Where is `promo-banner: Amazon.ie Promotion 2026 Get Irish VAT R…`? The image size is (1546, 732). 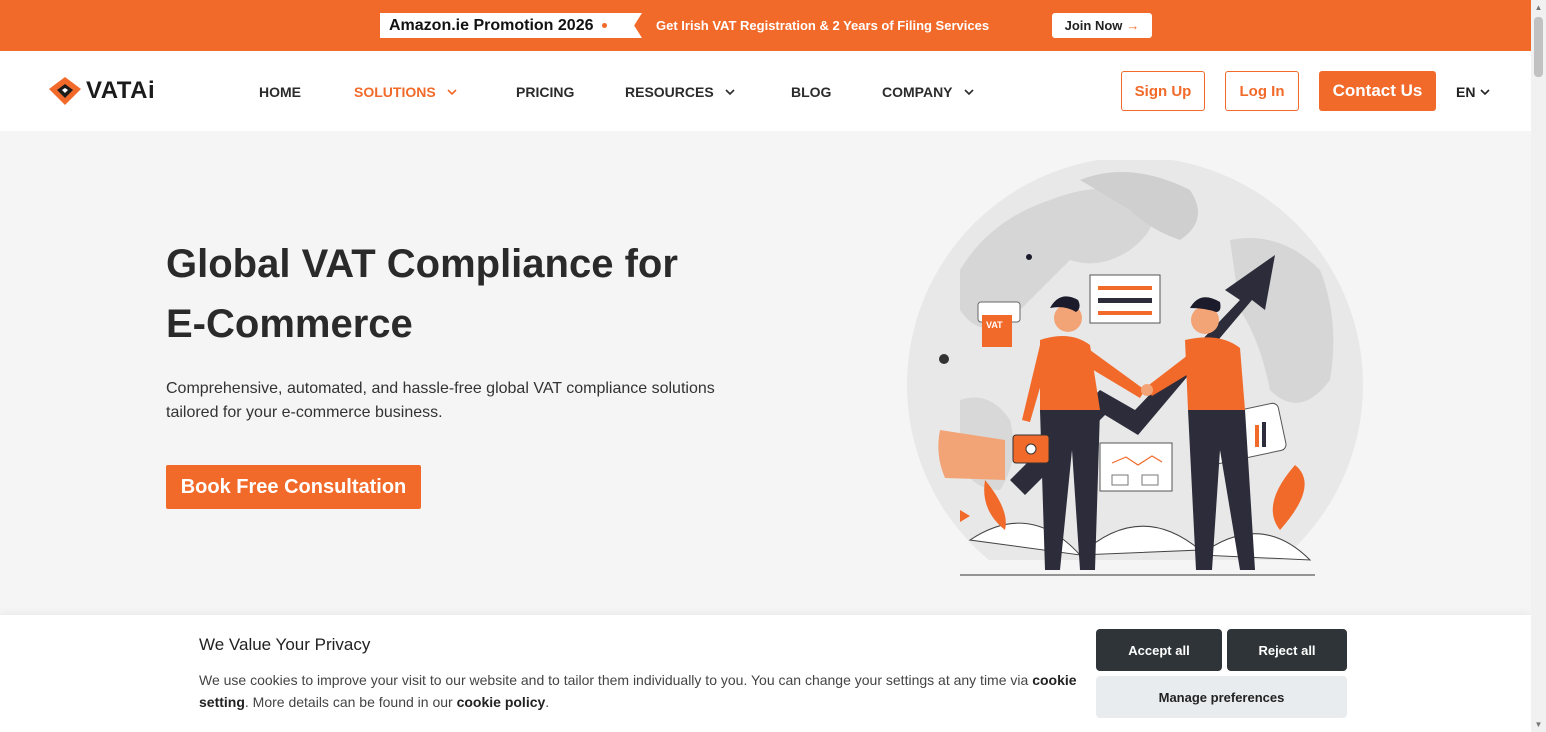
promo-banner: Amazon.ie Promotion 2026 Get Irish VAT R… is located at coordinates (765, 25).